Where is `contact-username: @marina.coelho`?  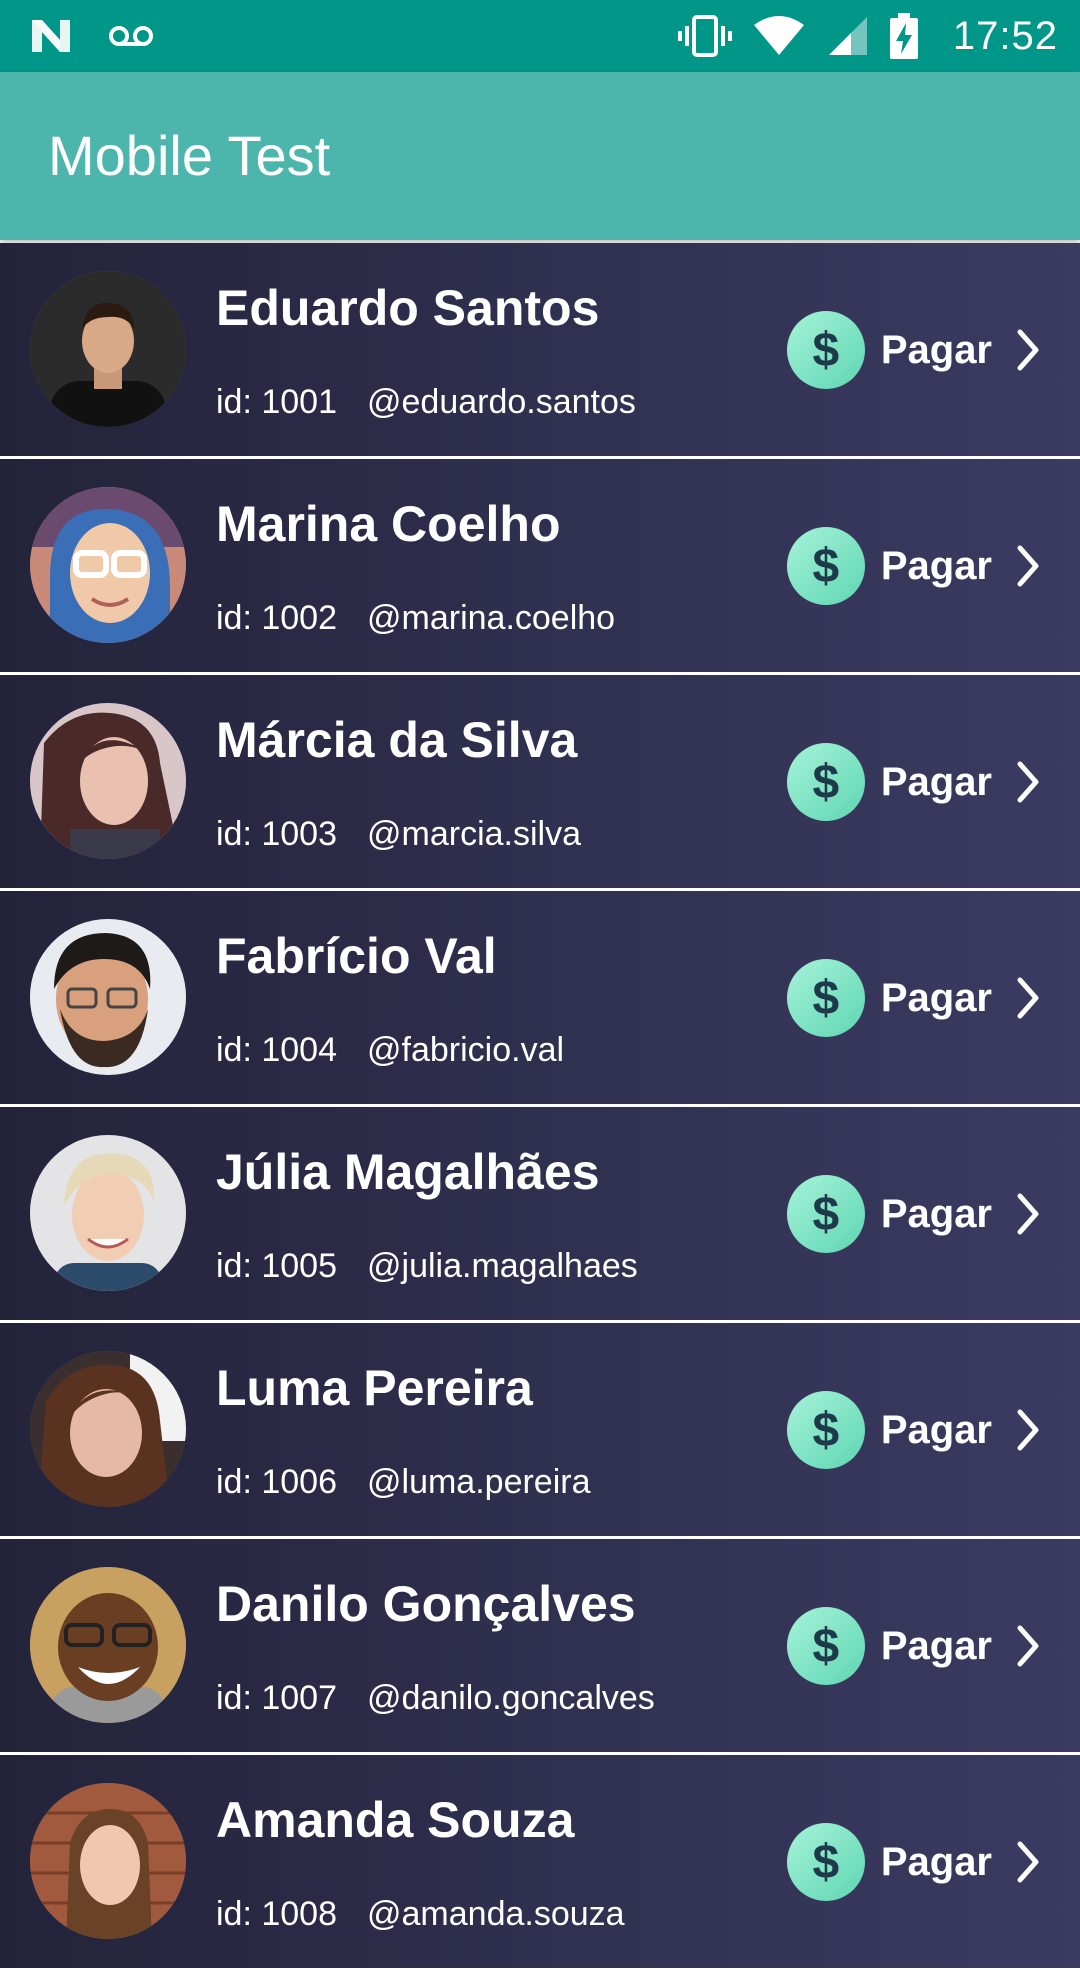 contact-username: @marina.coelho is located at coordinates (491, 618).